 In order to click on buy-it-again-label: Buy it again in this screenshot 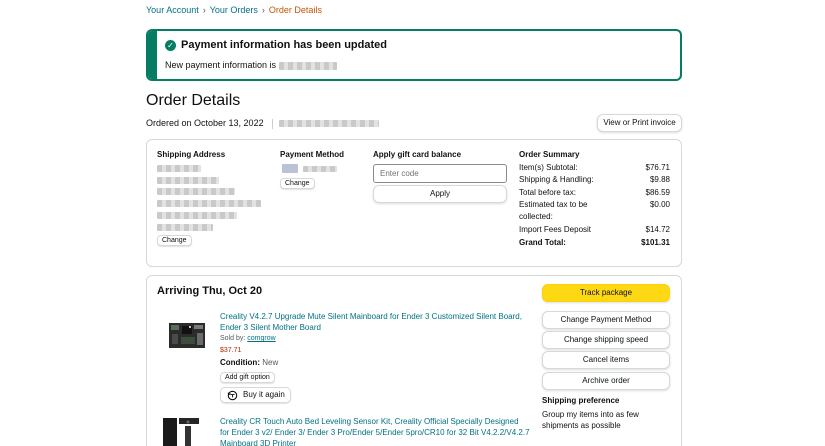, I will do `click(264, 394)`.